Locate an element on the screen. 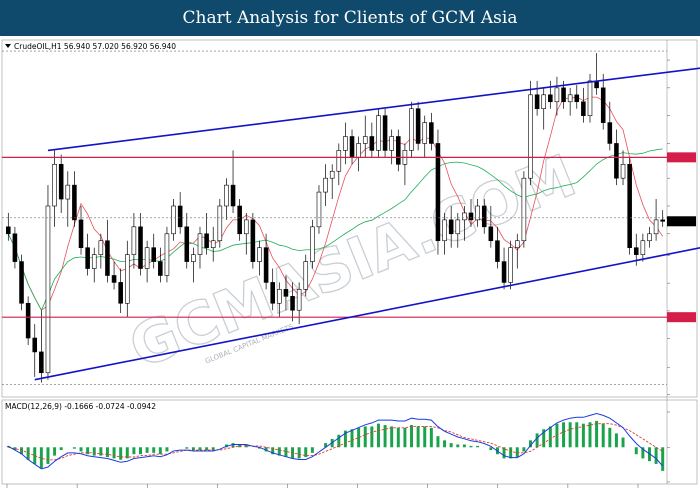 Image resolution: width=700 pixels, height=500 pixels. macd-panel-header: MACD(12,26,9) -0.1666 -0.0724 -0.0942 is located at coordinates (80, 406).